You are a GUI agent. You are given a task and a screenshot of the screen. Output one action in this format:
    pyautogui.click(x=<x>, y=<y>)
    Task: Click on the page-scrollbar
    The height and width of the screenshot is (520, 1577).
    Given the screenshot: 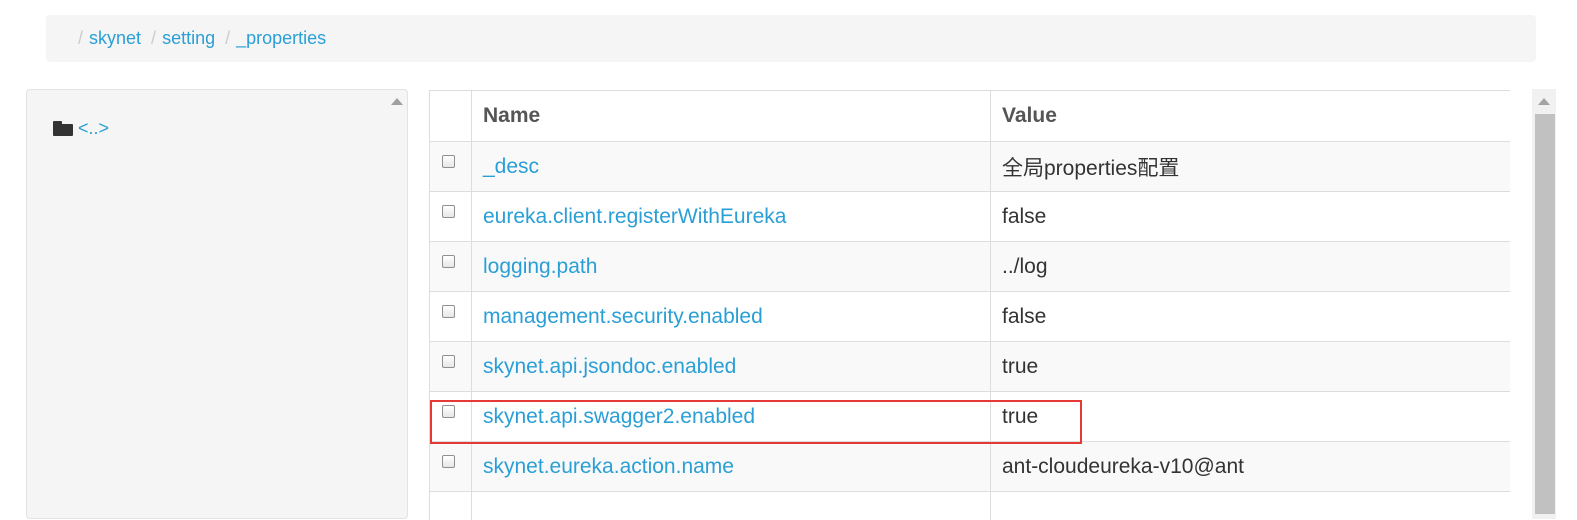 What is the action you would take?
    pyautogui.click(x=1544, y=304)
    